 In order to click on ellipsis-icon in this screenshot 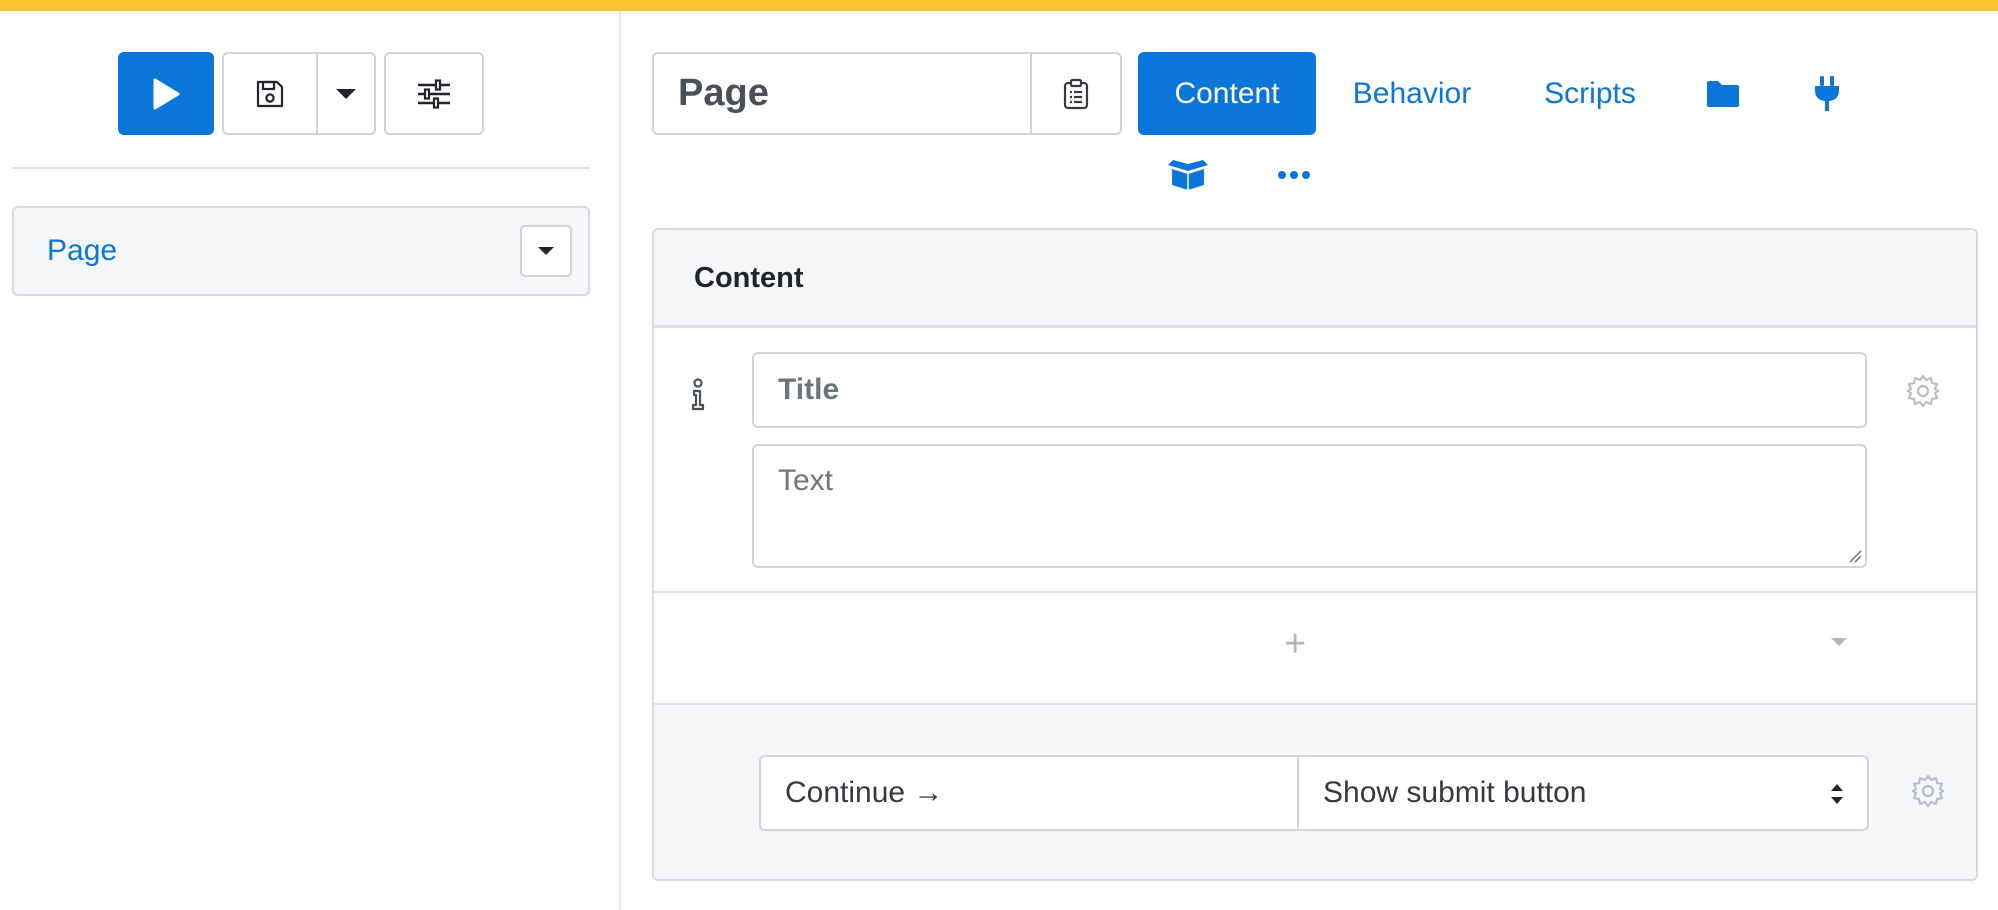, I will do `click(1294, 175)`.